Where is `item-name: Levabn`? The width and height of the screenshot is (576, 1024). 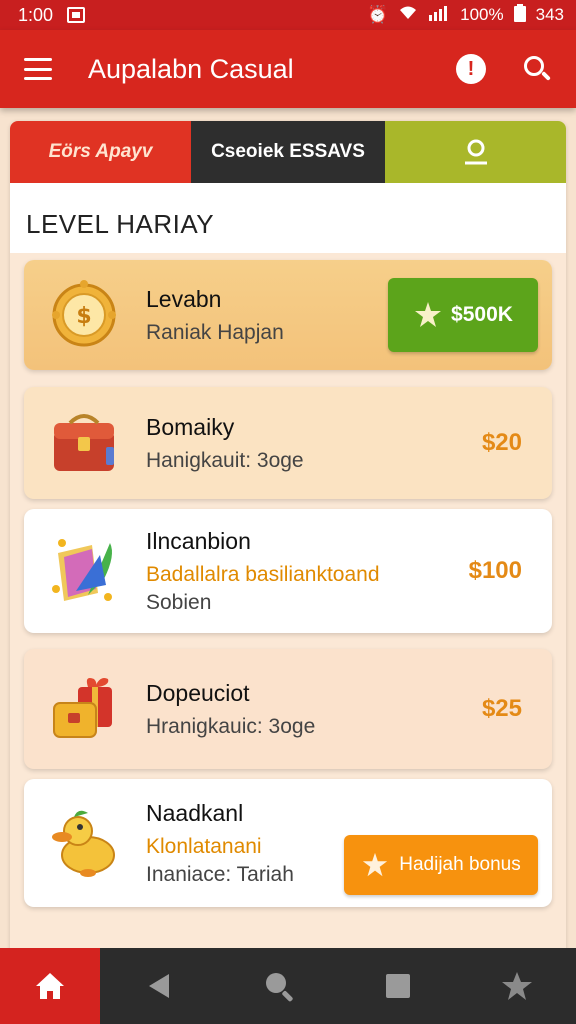 item-name: Levabn is located at coordinates (184, 298).